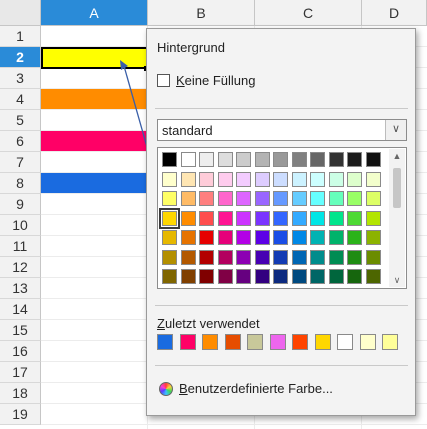  What do you see at coordinates (20, 309) in the screenshot?
I see `row-header-14: 14` at bounding box center [20, 309].